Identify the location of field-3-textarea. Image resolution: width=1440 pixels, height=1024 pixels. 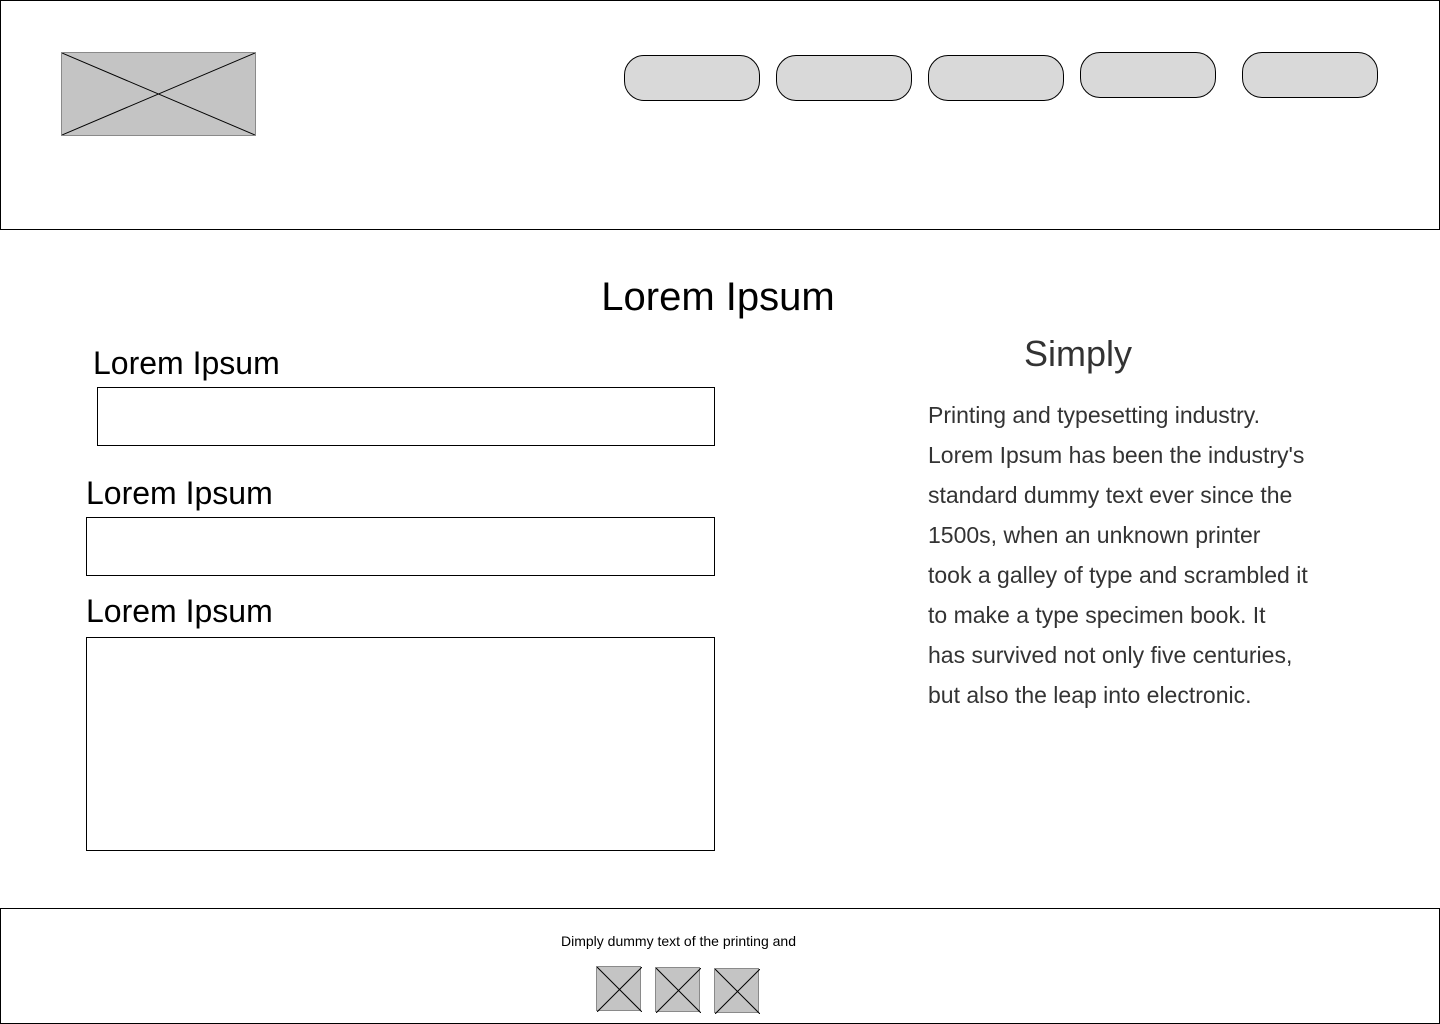
(400, 744).